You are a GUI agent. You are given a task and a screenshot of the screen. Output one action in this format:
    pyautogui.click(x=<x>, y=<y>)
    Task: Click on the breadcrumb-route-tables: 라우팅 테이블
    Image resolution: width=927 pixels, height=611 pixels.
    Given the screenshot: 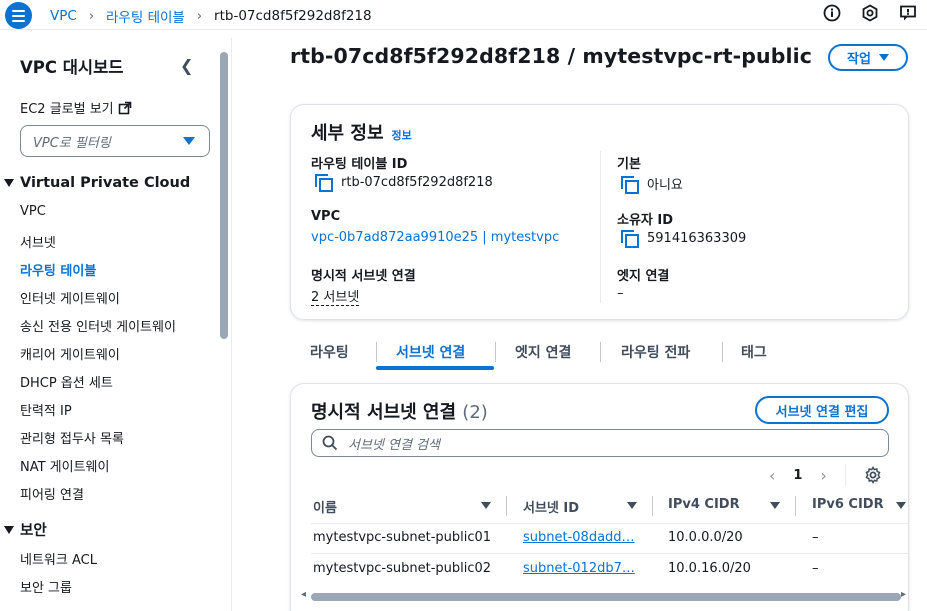 What is the action you would take?
    pyautogui.click(x=145, y=16)
    